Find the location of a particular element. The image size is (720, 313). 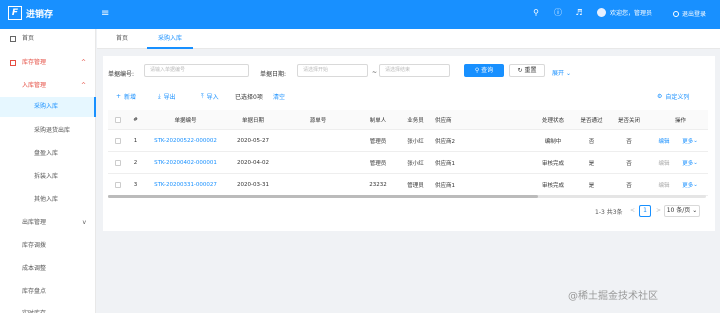

date-label: 单据日期: is located at coordinates (273, 74).